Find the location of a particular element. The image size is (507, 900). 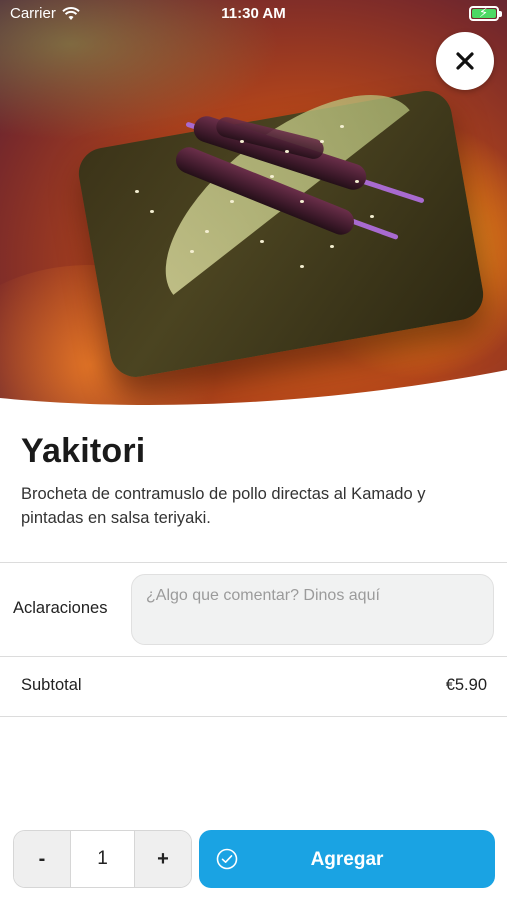

decrement-button: - is located at coordinates (42, 859).